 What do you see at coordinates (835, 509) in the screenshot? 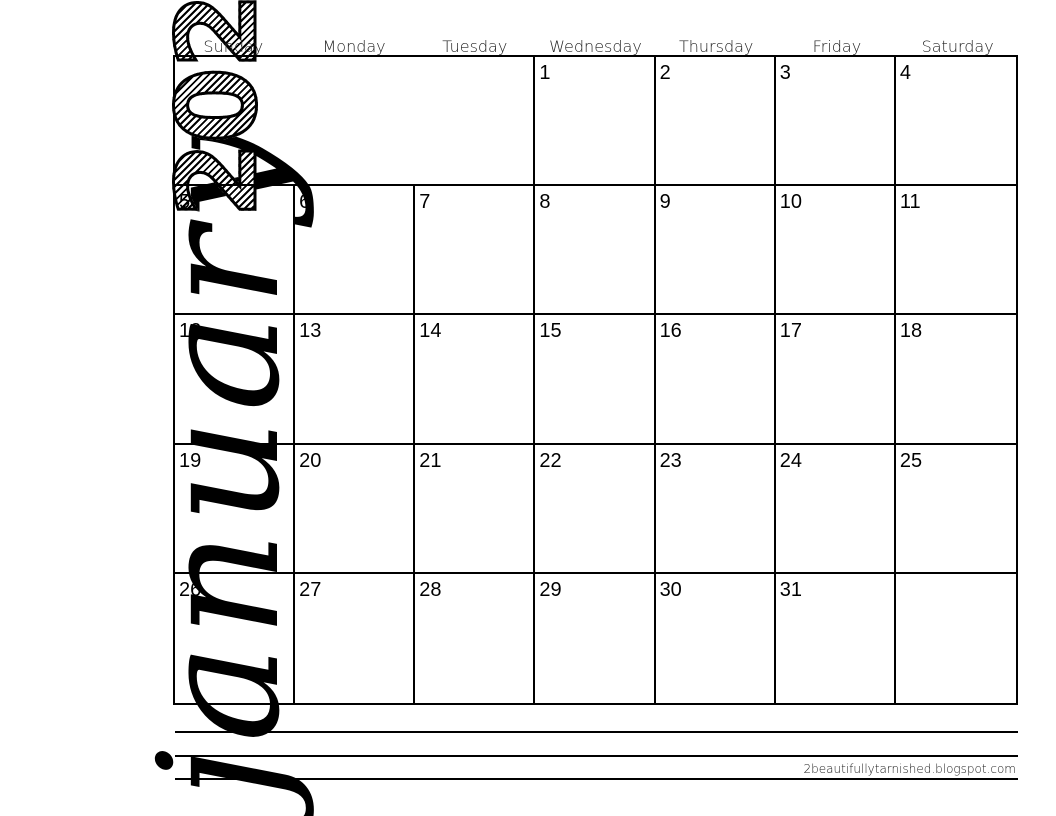
I see `day-cell: 24` at bounding box center [835, 509].